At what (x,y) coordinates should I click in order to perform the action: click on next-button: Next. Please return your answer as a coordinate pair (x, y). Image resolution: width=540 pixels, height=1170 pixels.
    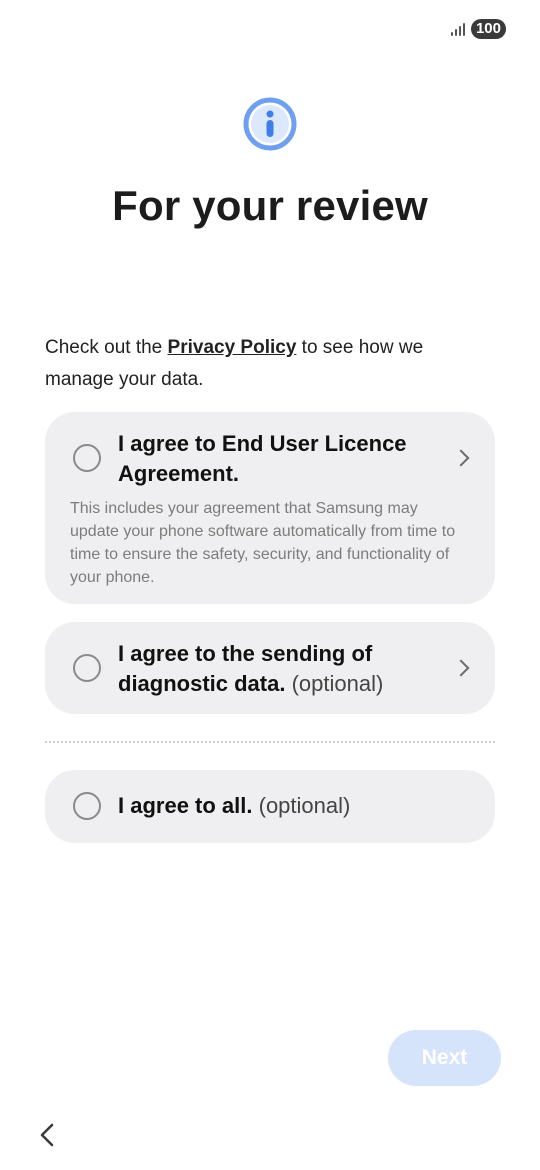
    Looking at the image, I should click on (444, 1058).